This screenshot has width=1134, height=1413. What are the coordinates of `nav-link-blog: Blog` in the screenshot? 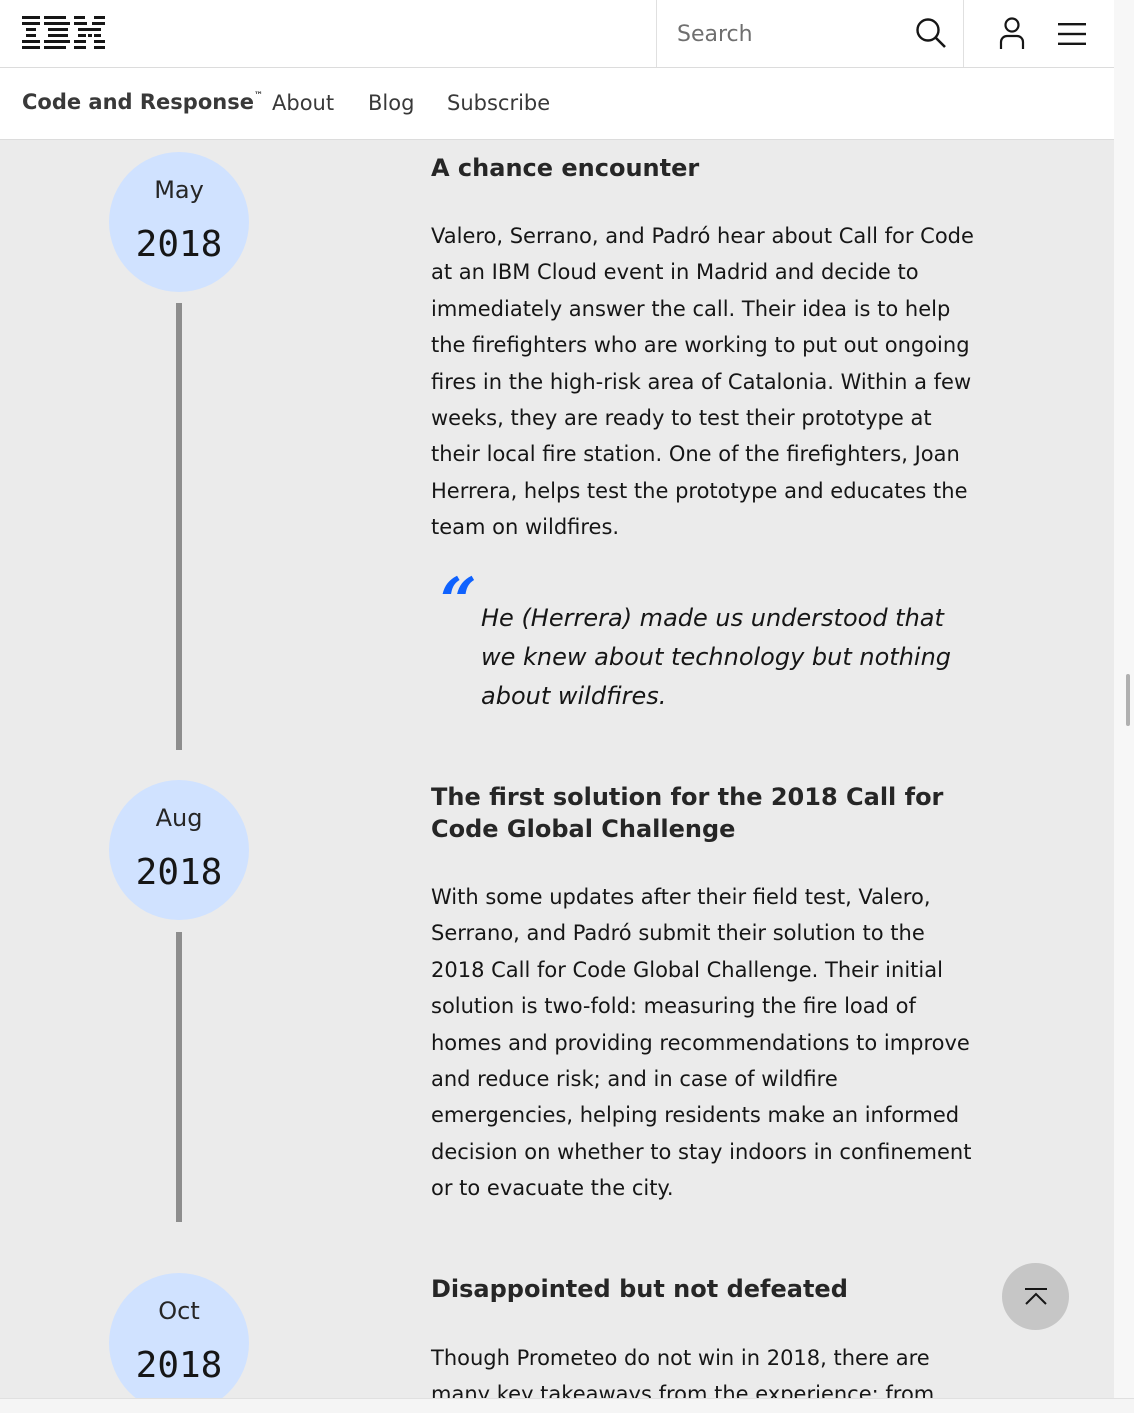 It's located at (391, 103).